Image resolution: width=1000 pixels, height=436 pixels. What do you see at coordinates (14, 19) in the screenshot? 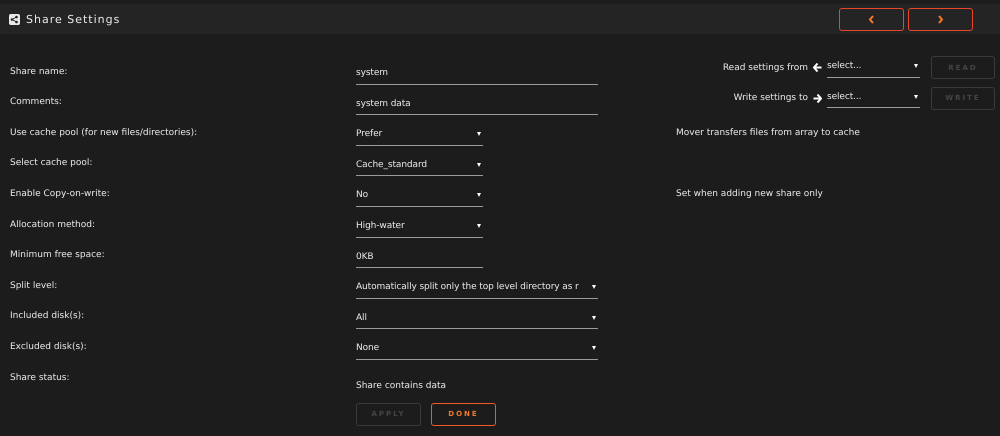
I see `share-icon` at bounding box center [14, 19].